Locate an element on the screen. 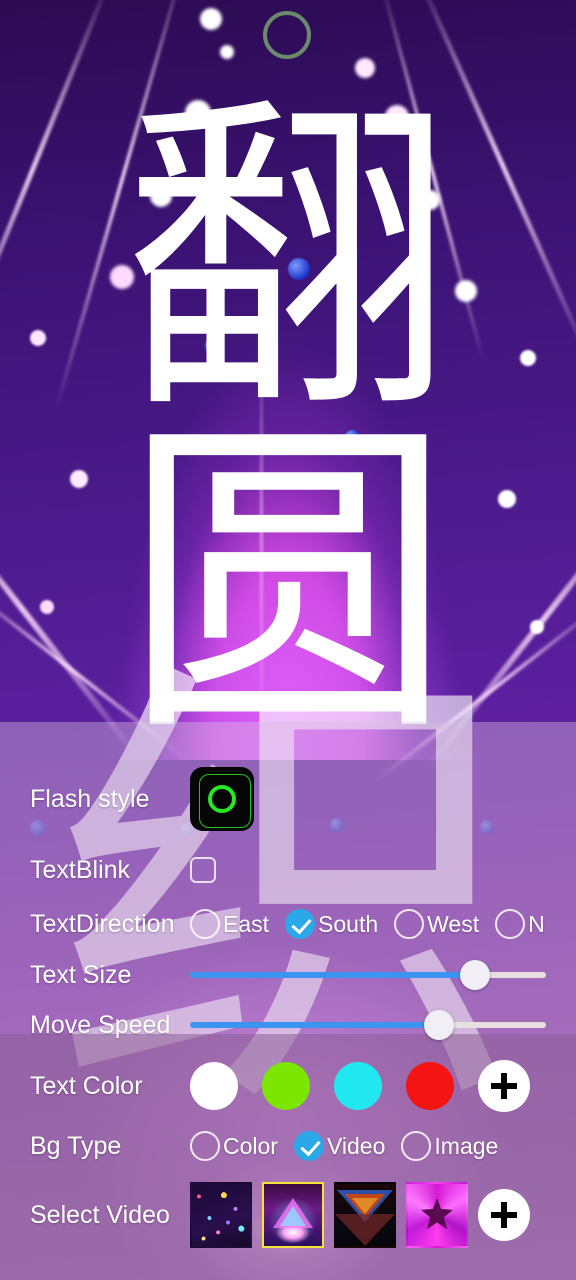  radio-label-bg-color: Color is located at coordinates (250, 1145).